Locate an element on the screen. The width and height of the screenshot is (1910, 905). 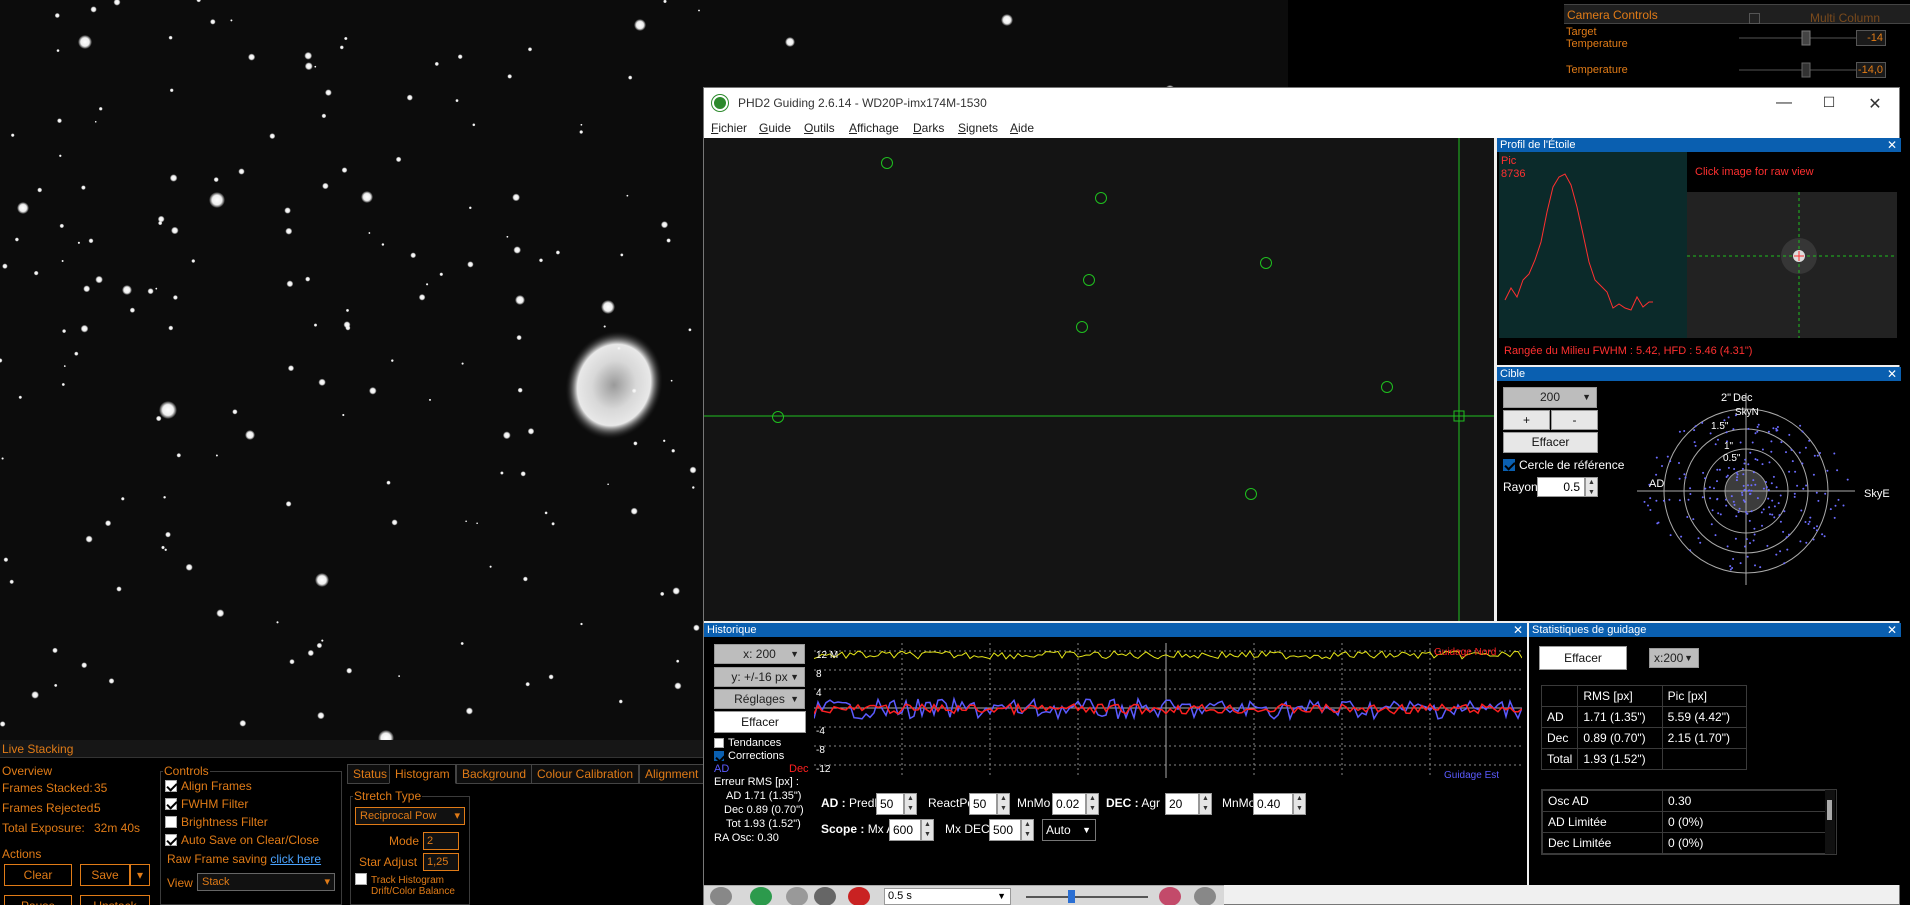
corrections-checkbox is located at coordinates (719, 756).